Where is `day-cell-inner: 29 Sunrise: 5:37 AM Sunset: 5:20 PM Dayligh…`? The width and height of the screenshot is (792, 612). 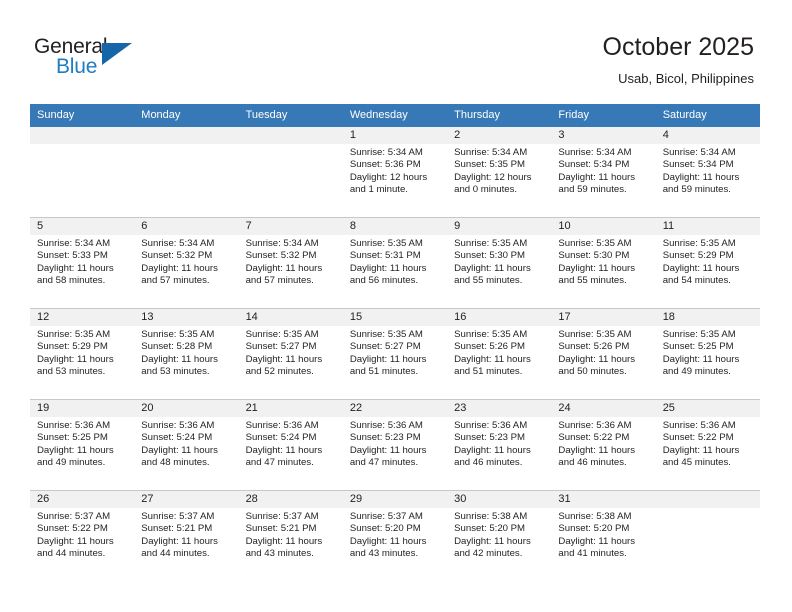 day-cell-inner: 29 Sunrise: 5:37 AM Sunset: 5:20 PM Dayligh… is located at coordinates (395, 536).